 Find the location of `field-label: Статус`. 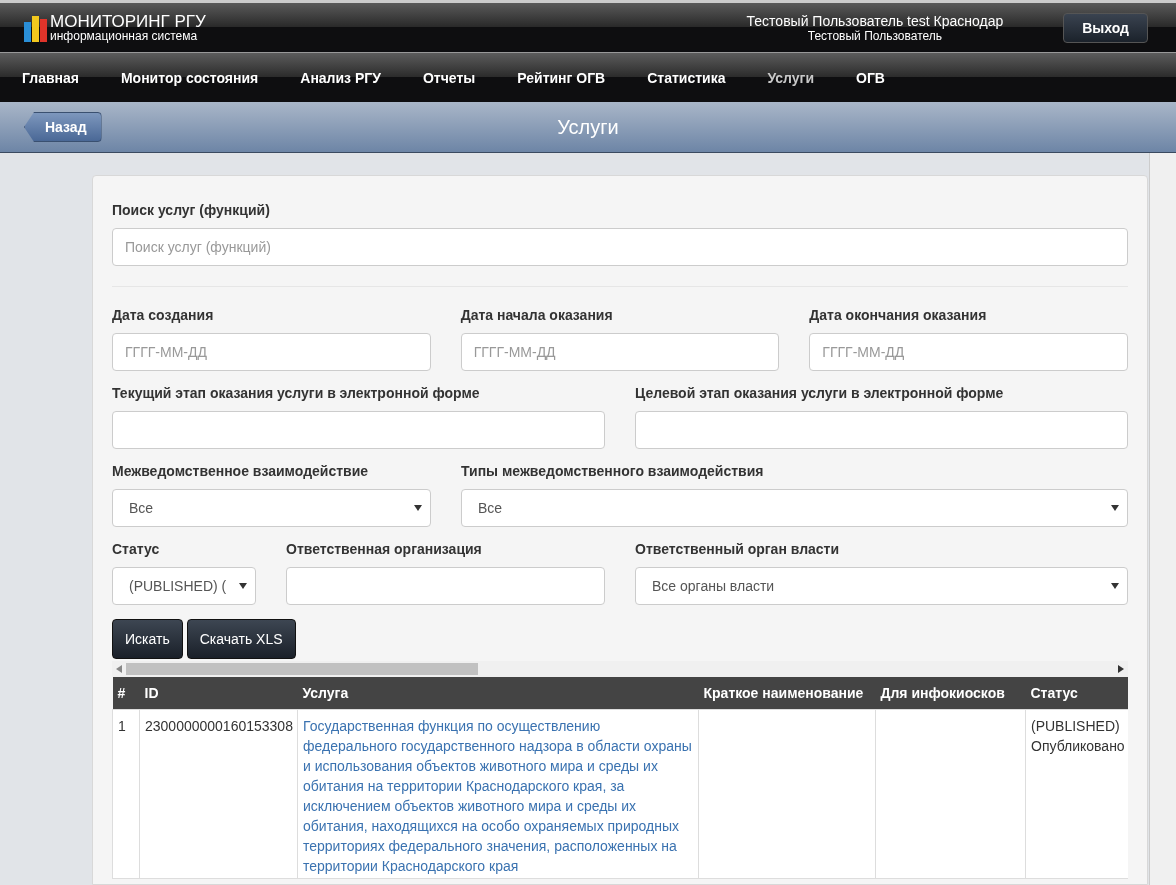

field-label: Статус is located at coordinates (136, 549).